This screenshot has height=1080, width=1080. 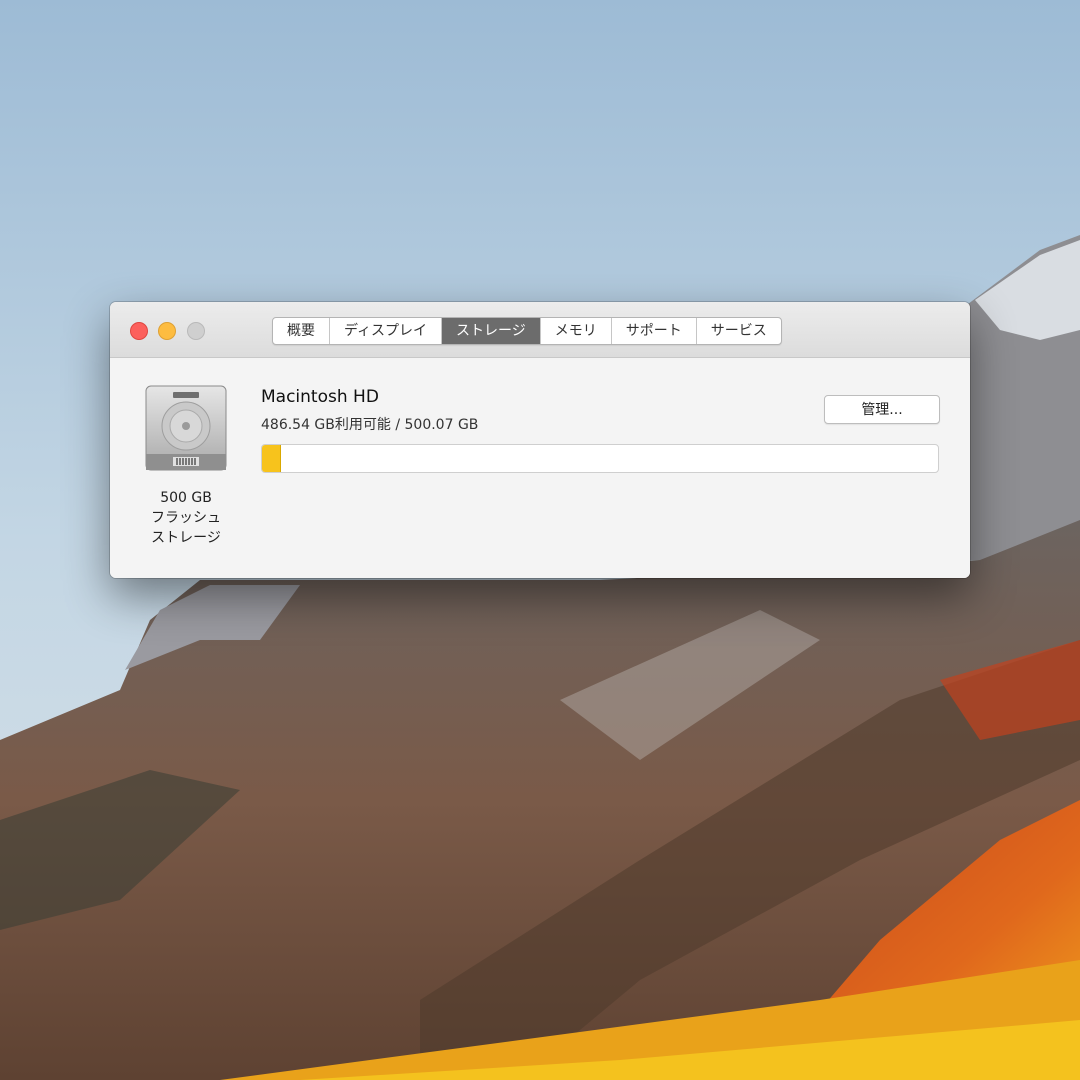 I want to click on volume-name: Macintosh HD, so click(x=320, y=397).